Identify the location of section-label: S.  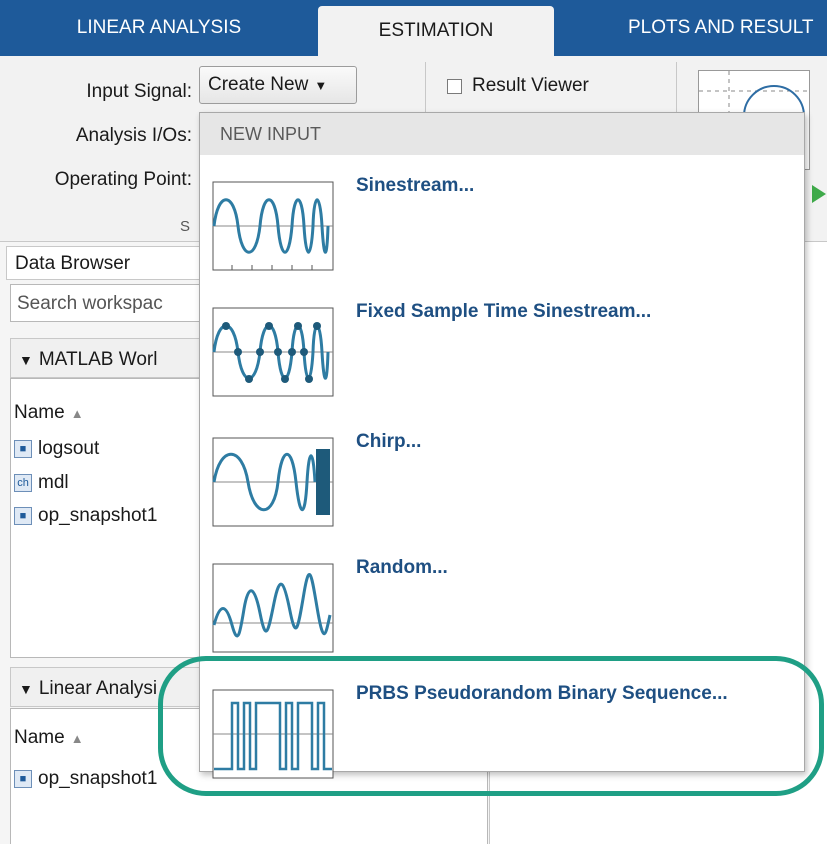
(185, 226).